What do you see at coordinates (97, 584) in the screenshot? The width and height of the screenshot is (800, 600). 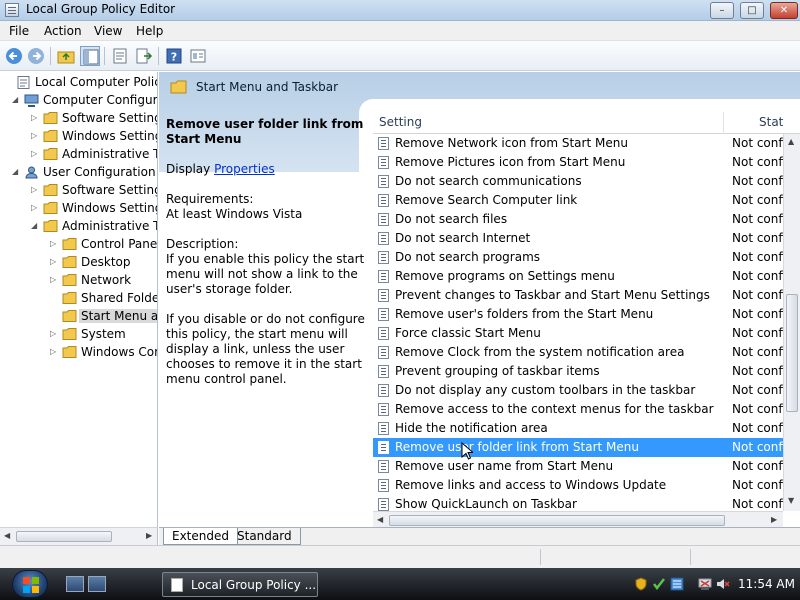 I see `switch-windows-icon` at bounding box center [97, 584].